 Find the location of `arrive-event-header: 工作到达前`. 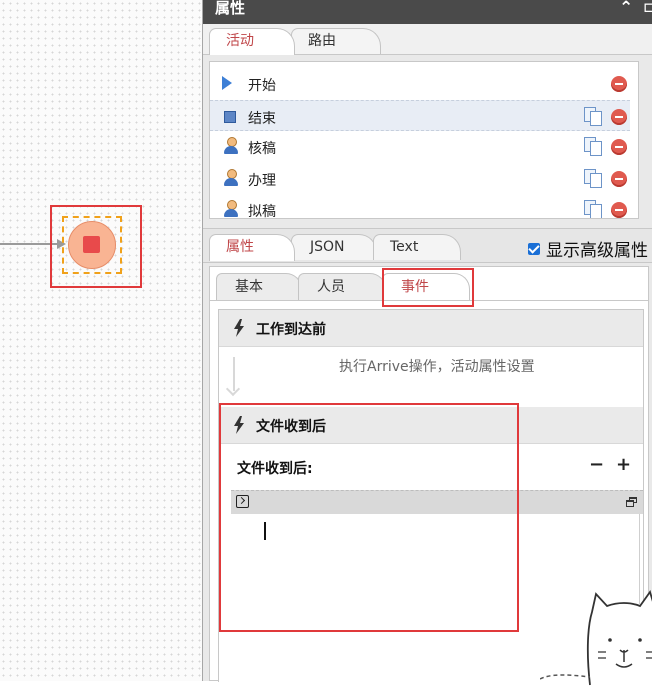

arrive-event-header: 工作到达前 is located at coordinates (431, 328).